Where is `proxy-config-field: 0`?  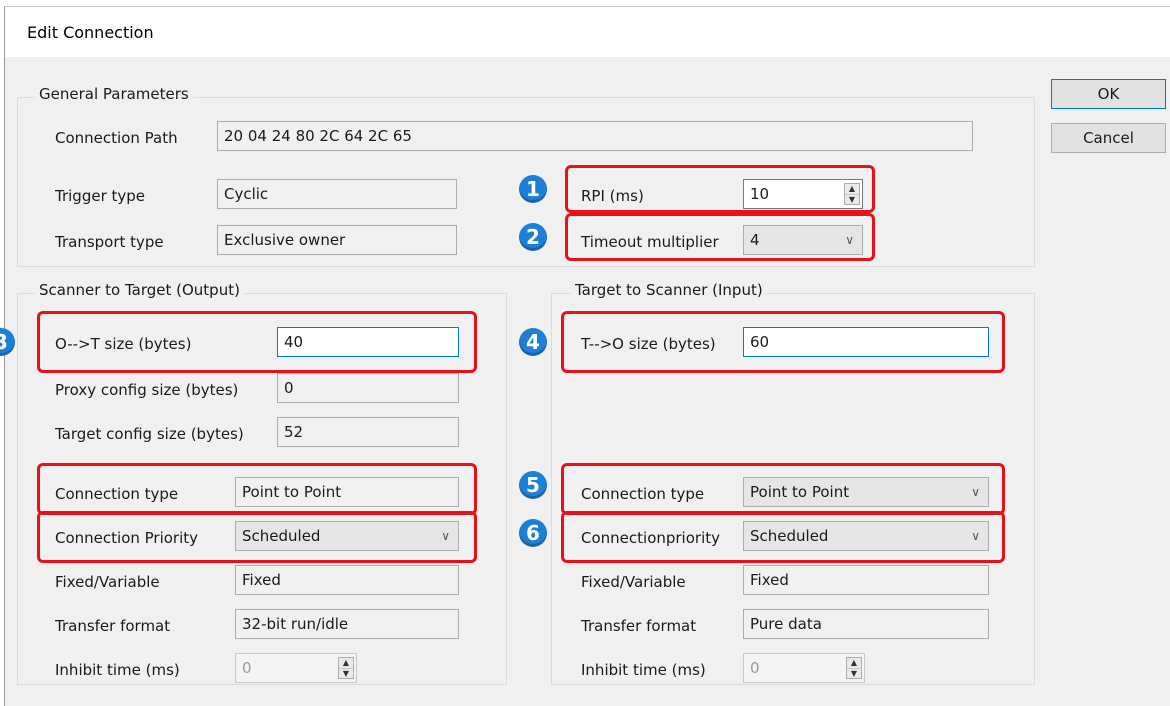
proxy-config-field: 0 is located at coordinates (368, 388).